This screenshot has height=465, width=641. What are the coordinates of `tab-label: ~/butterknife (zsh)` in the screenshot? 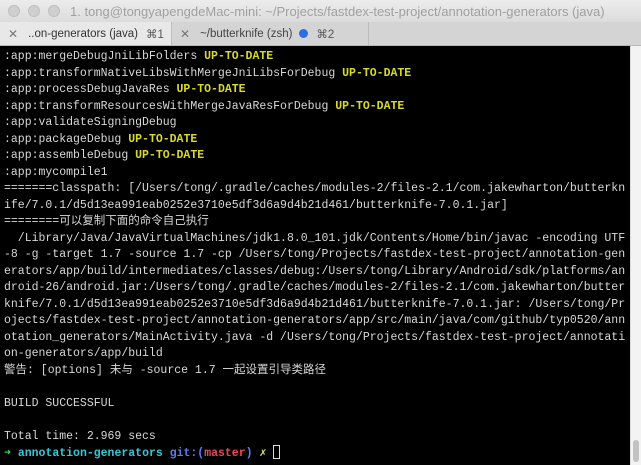 It's located at (246, 33).